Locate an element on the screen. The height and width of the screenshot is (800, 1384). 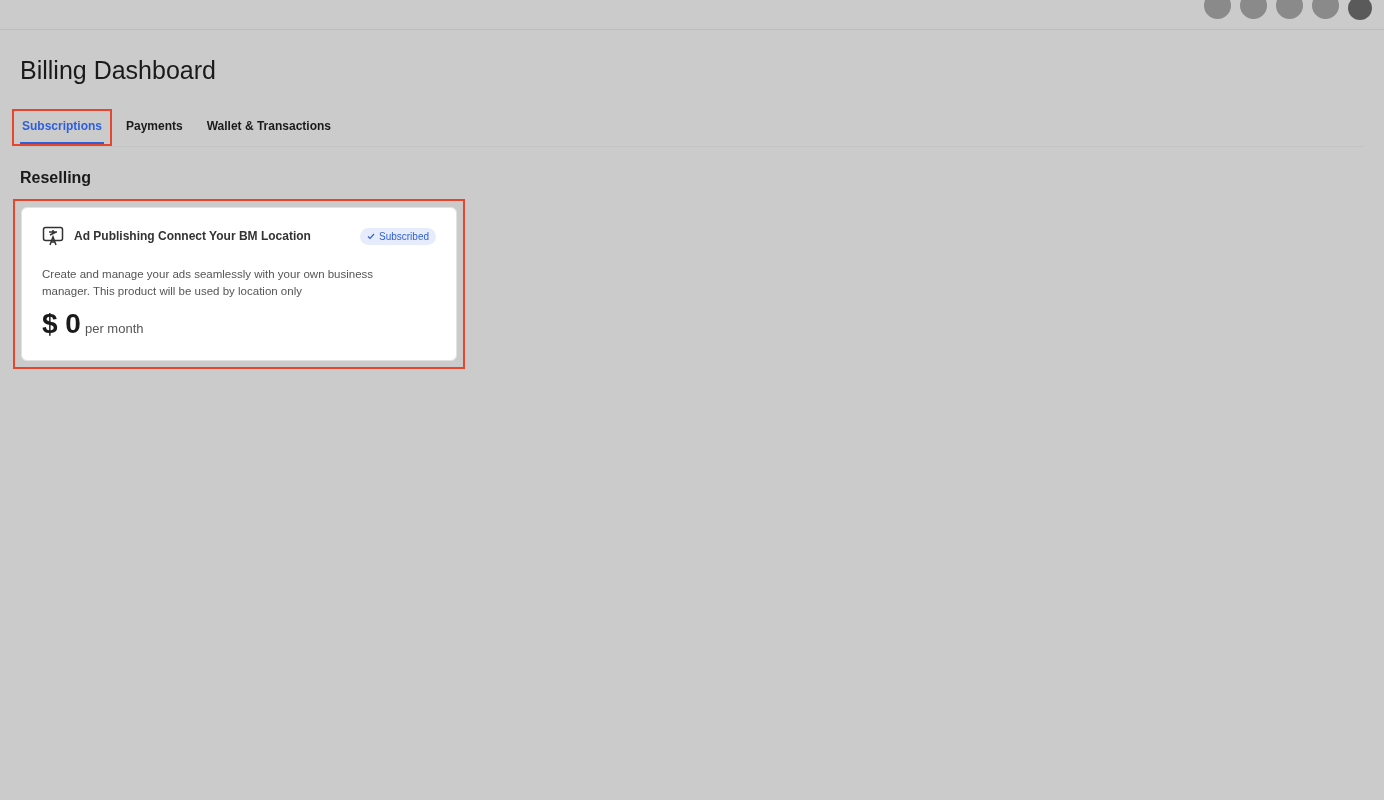
card-title: Ad Publishing Connect Your BM Location is located at coordinates (193, 236).